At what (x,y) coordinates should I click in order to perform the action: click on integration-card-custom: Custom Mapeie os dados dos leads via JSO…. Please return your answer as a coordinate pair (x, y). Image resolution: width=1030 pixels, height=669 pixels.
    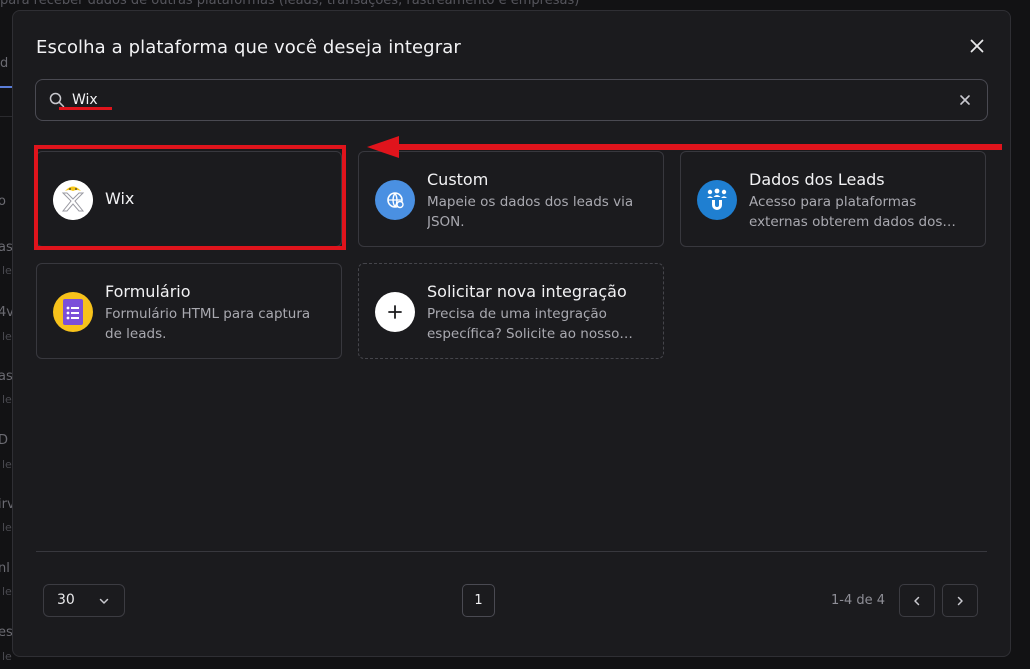
    Looking at the image, I should click on (511, 199).